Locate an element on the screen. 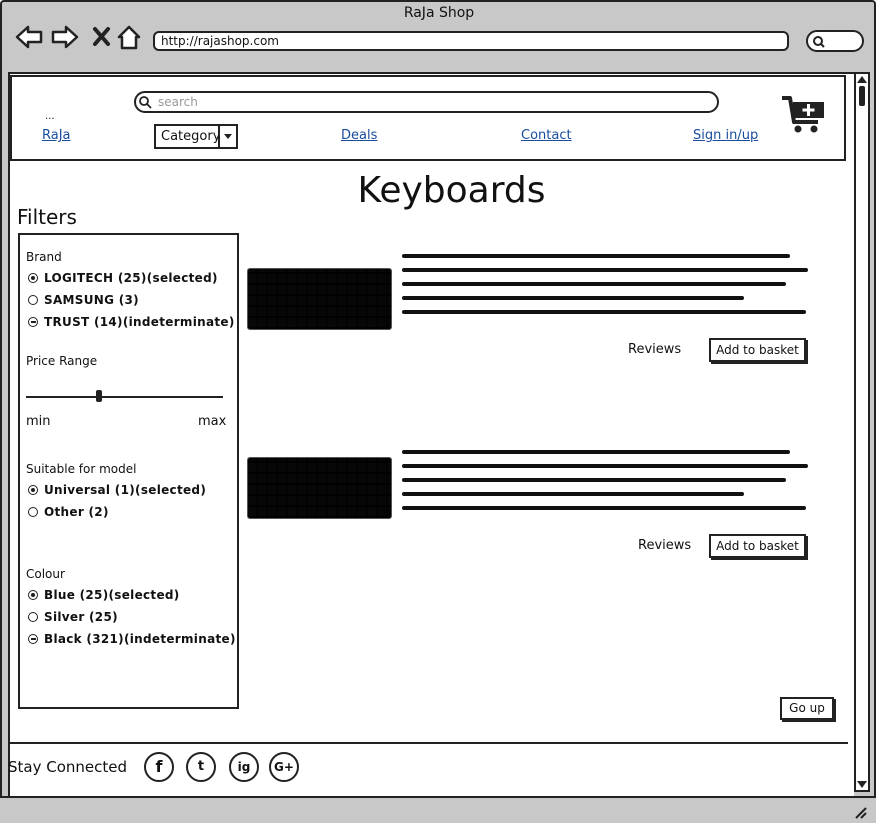  window-title: RaJa Shop is located at coordinates (439, 13).